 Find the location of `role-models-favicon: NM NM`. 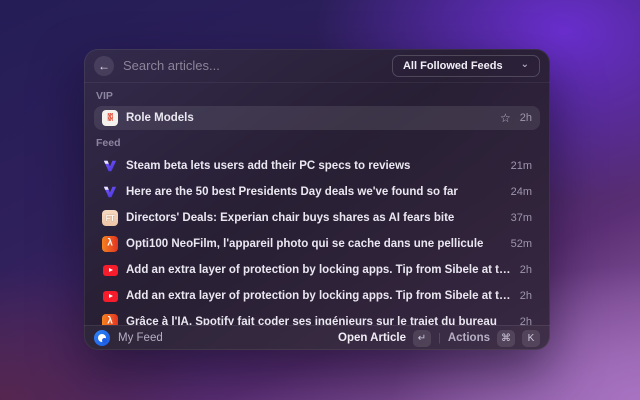

role-models-favicon: NM NM is located at coordinates (110, 118).